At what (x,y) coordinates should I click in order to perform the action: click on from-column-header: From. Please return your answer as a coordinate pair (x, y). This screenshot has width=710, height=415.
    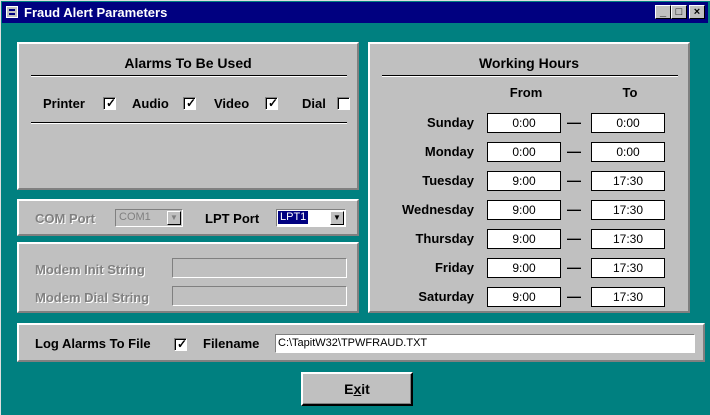
    Looking at the image, I should click on (526, 92).